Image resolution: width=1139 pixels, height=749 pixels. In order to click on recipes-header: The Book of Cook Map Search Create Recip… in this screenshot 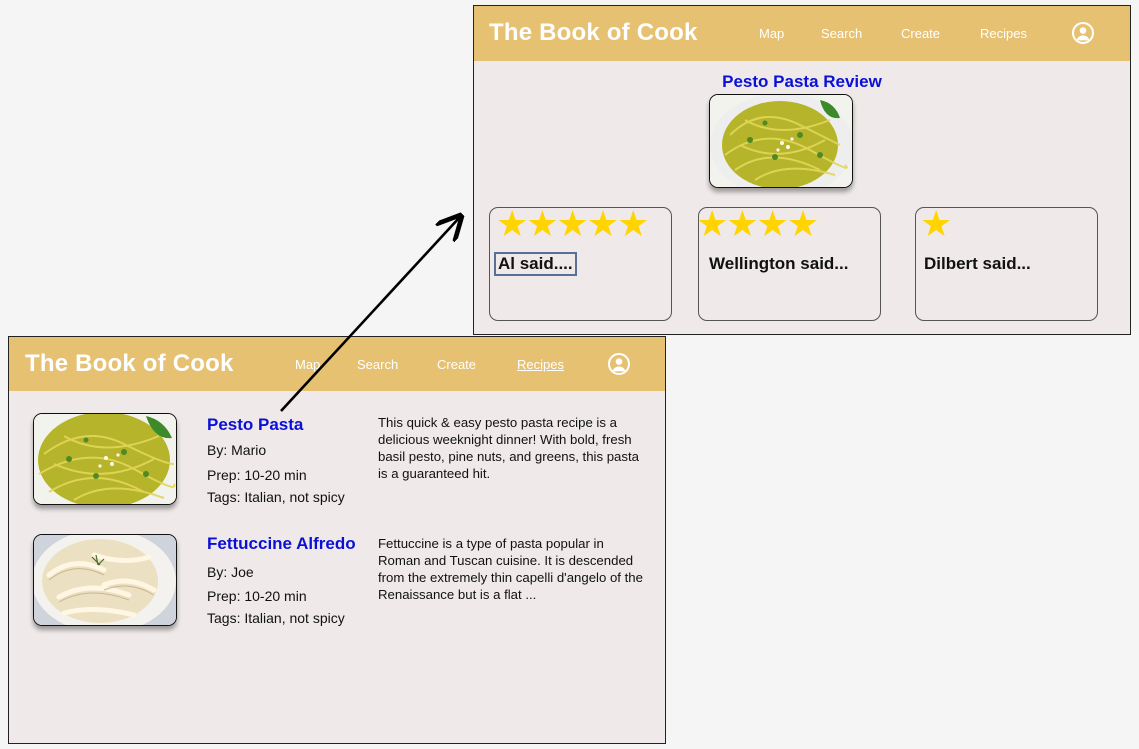, I will do `click(337, 364)`.